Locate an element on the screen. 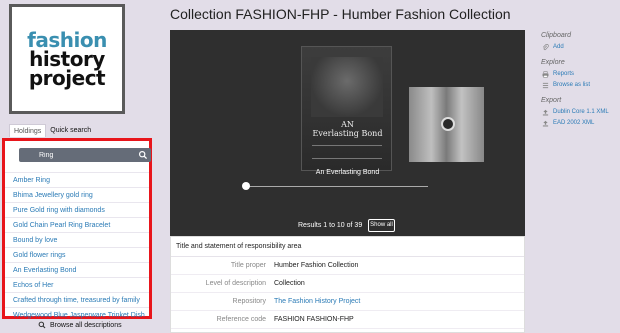 Image resolution: width=620 pixels, height=333 pixels. result-item: Echos of Her is located at coordinates (77, 284).